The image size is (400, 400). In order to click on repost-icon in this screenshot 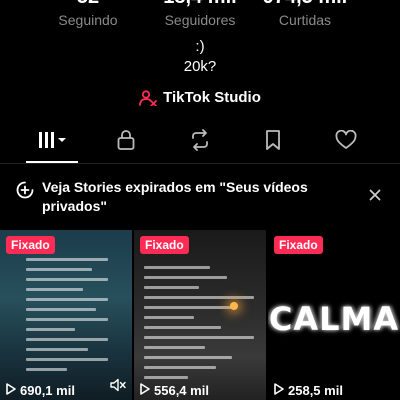, I will do `click(200, 142)`.